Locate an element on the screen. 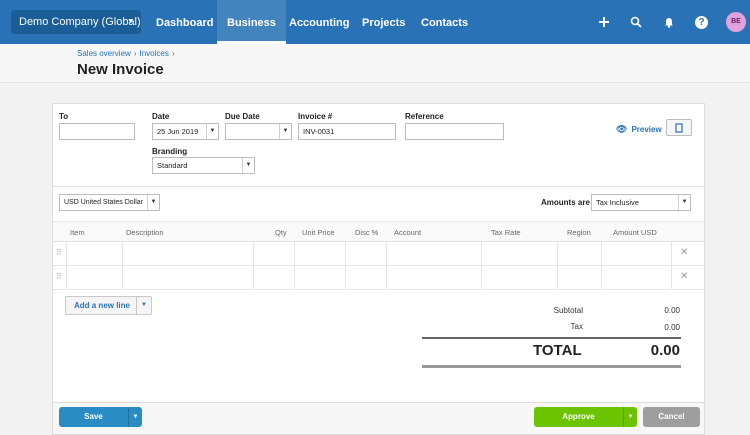 This screenshot has height=435, width=750. date-label: Date is located at coordinates (161, 116).